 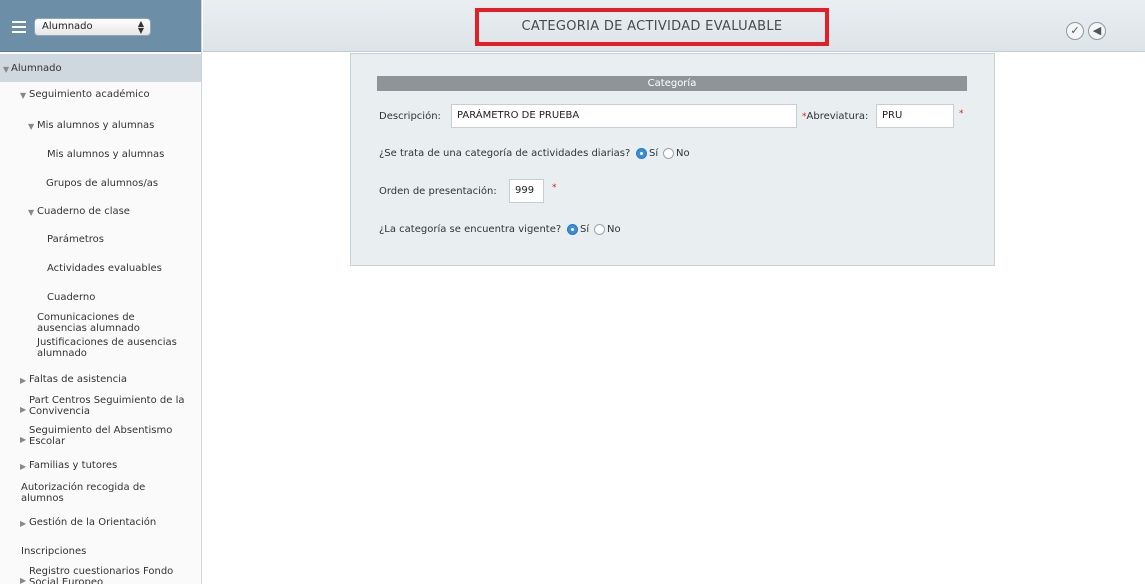 What do you see at coordinates (54, 551) in the screenshot?
I see `sidebar-item-label: Inscripciones` at bounding box center [54, 551].